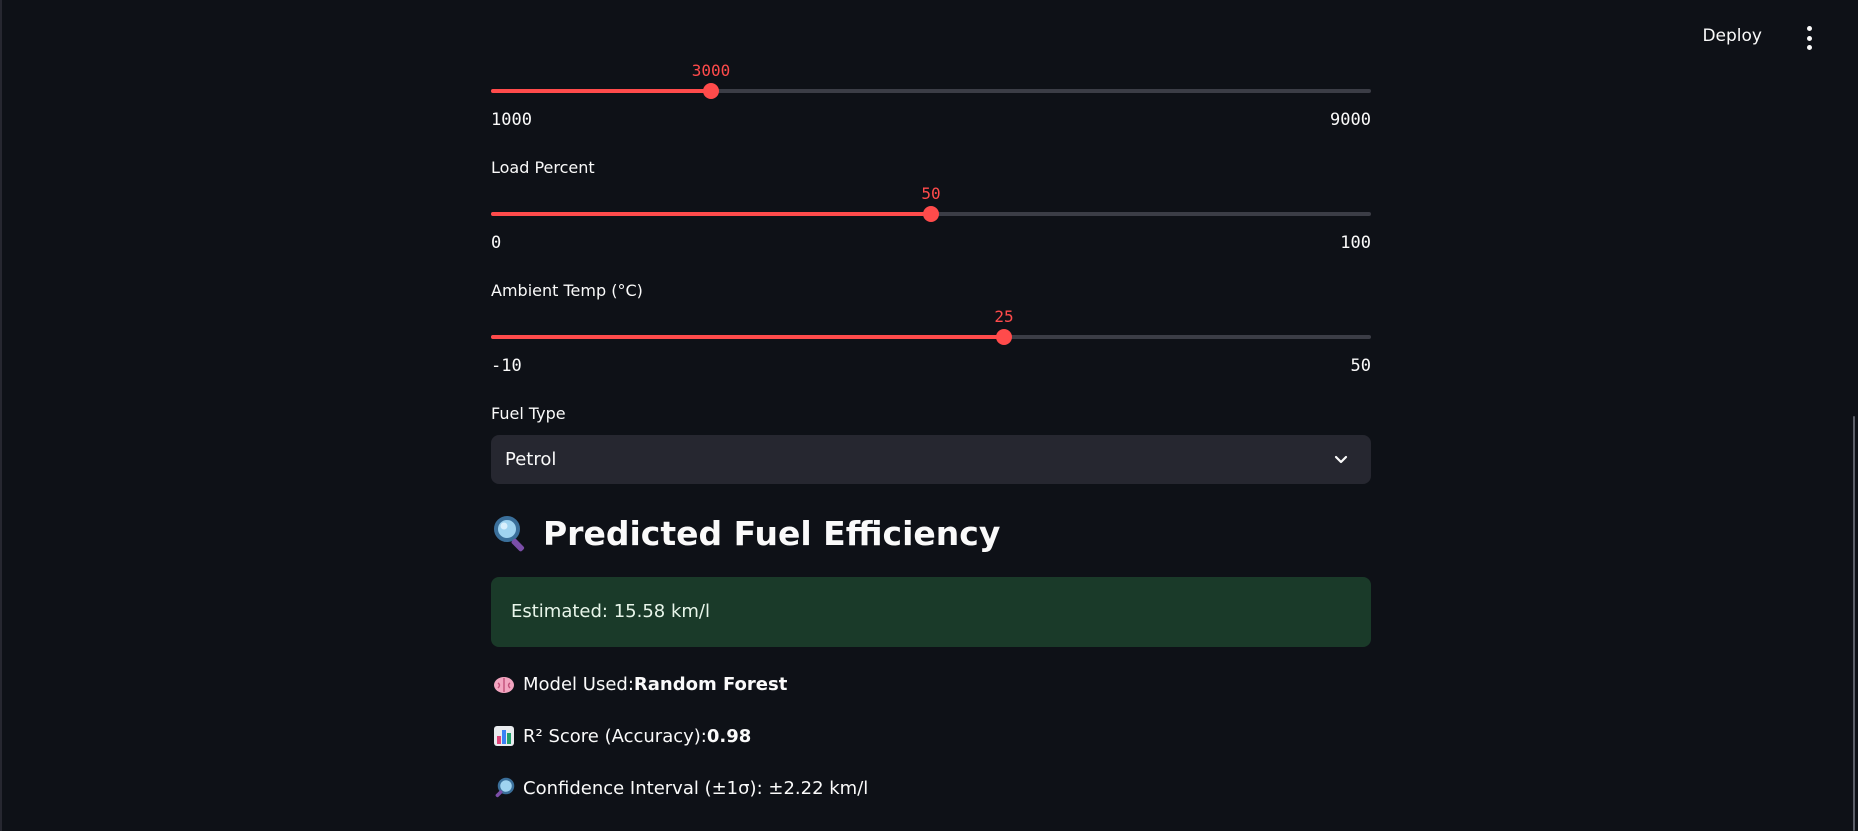 This screenshot has width=1858, height=831. What do you see at coordinates (696, 788) in the screenshot?
I see `confidence-interval-text: Confidence Interval (±1σ): ±2.22 km/l` at bounding box center [696, 788].